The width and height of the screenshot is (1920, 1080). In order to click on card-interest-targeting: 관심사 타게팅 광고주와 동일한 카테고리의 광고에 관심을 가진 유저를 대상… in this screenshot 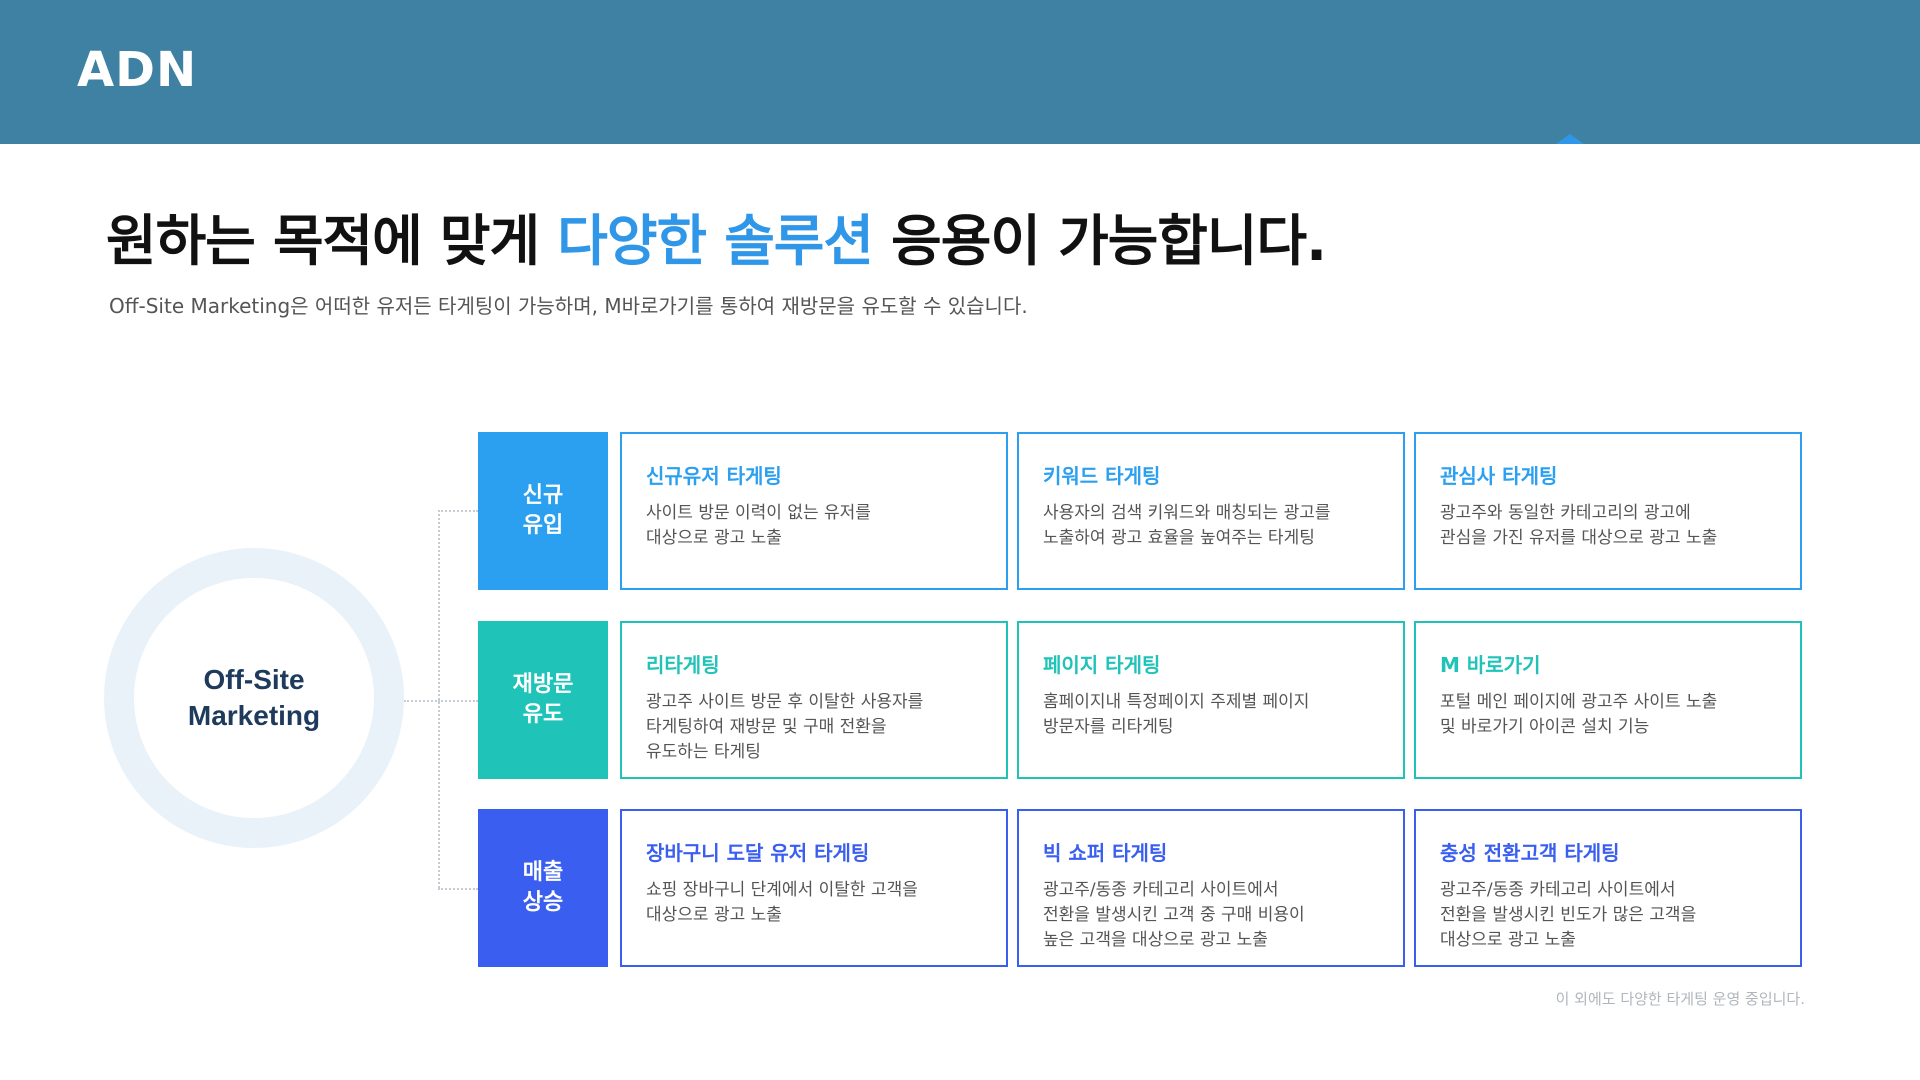, I will do `click(1608, 511)`.